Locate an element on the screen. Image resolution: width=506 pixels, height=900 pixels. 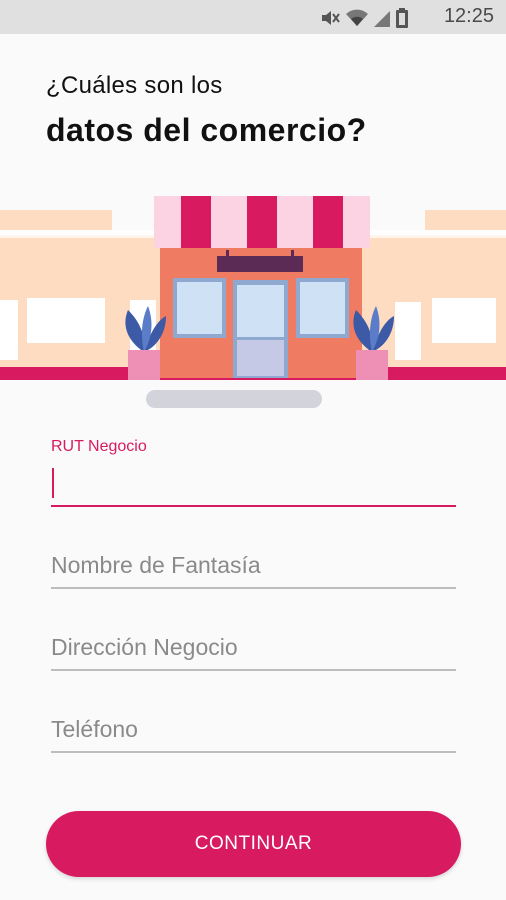
direccion-field is located at coordinates (253, 651).